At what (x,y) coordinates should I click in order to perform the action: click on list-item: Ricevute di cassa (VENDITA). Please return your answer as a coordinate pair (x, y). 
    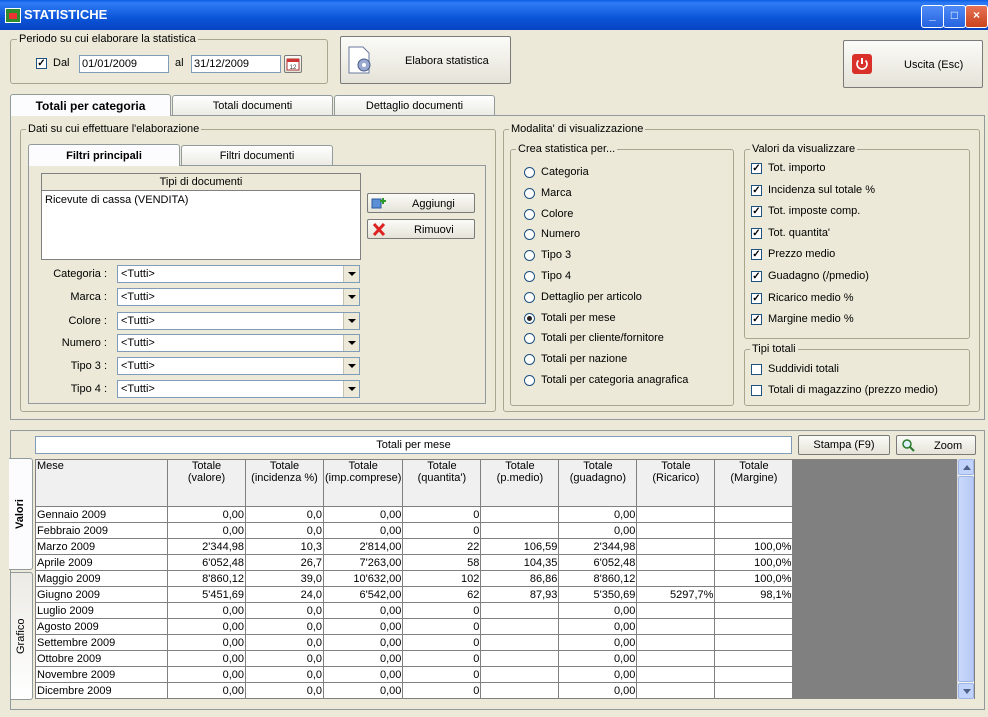
    Looking at the image, I should click on (201, 200).